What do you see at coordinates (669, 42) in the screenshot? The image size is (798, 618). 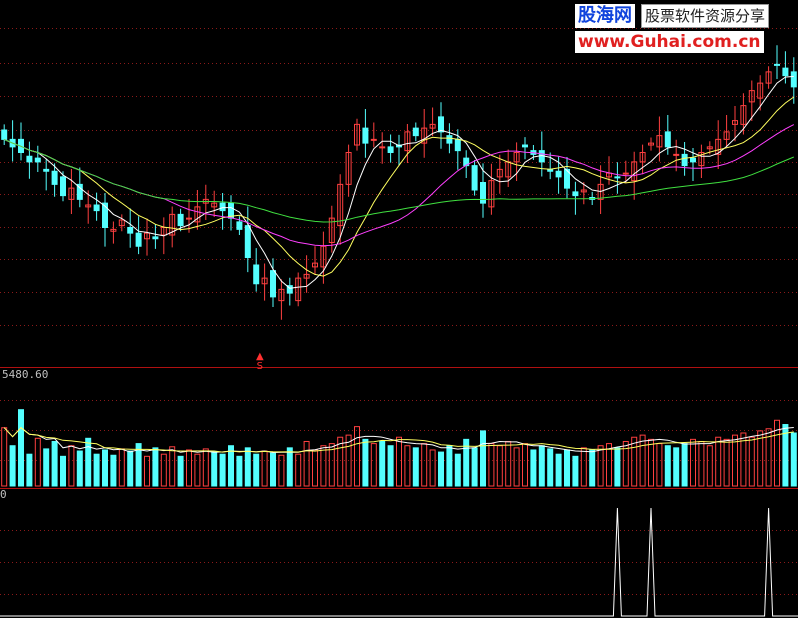 I see `watermark-url: www.Guhai.com.cn` at bounding box center [669, 42].